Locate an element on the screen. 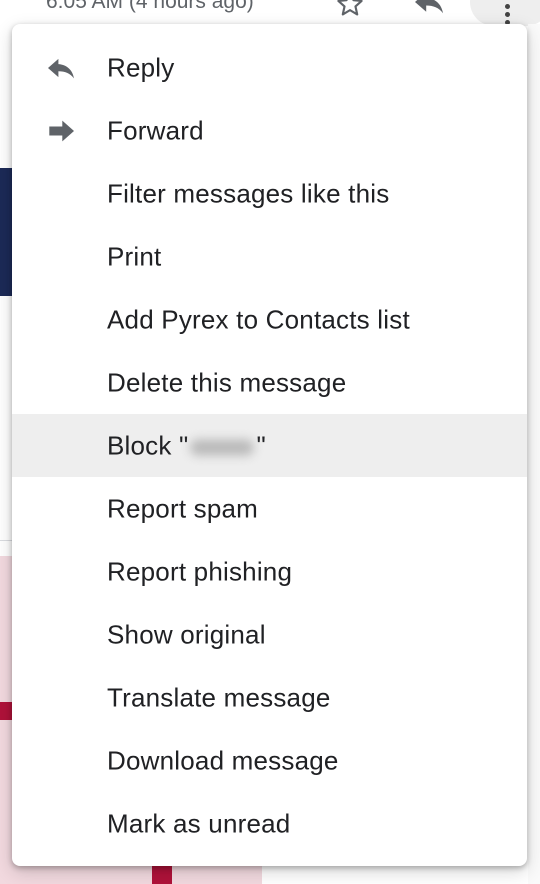 This screenshot has height=884, width=540. menu-item-delete-message: Delete this message is located at coordinates (269, 382).